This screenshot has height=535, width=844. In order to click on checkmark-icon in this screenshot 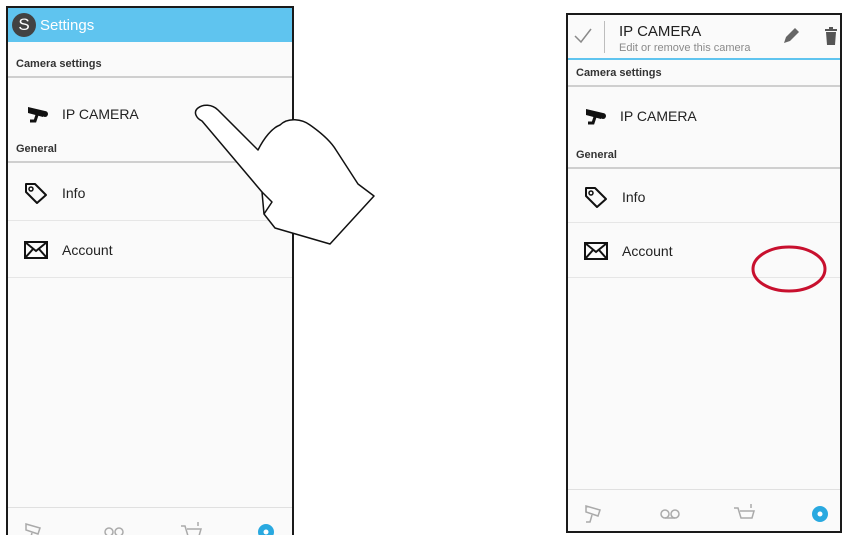, I will do `click(583, 35)`.